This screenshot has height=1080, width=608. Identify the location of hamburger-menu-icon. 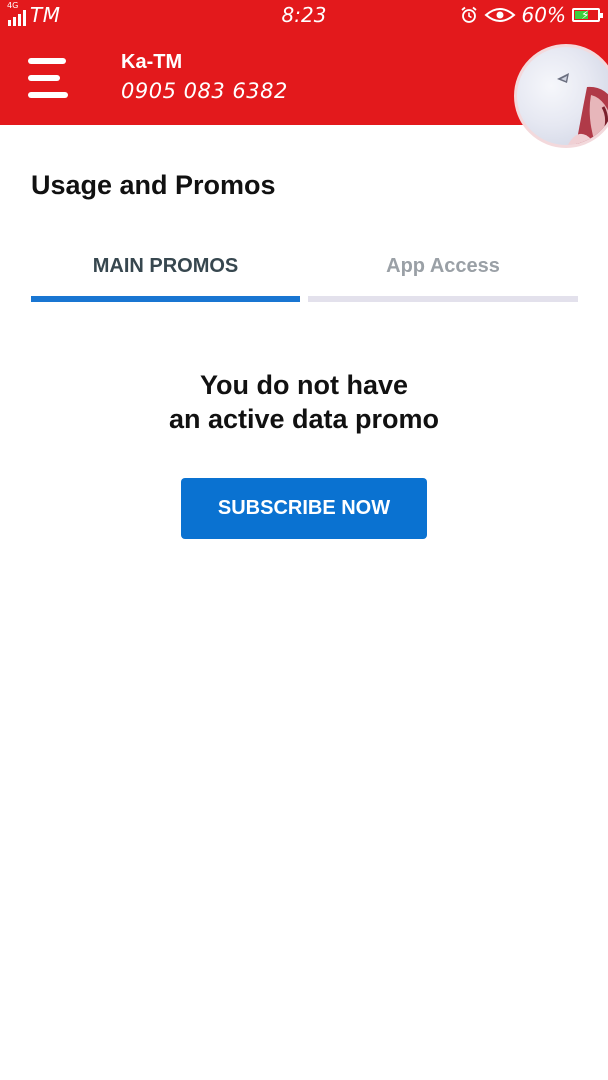
(48, 78).